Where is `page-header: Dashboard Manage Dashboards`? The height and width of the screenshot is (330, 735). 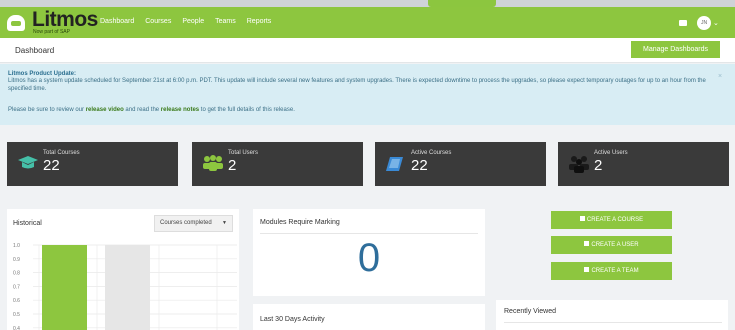
page-header: Dashboard Manage Dashboards is located at coordinates (367, 50).